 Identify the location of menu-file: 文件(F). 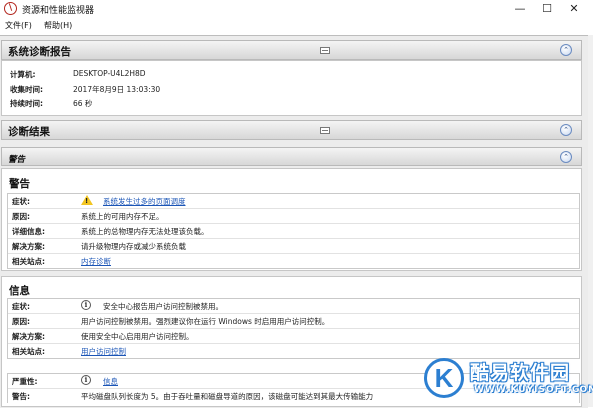
(18, 25).